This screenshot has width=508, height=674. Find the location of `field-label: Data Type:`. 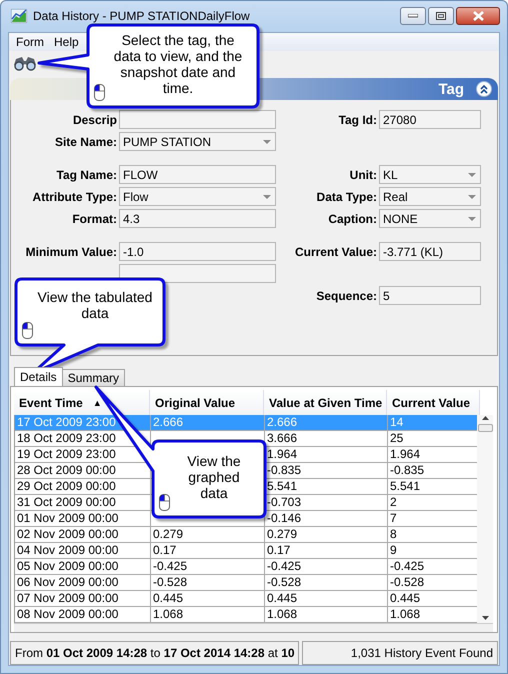

field-label: Data Type: is located at coordinates (346, 197).